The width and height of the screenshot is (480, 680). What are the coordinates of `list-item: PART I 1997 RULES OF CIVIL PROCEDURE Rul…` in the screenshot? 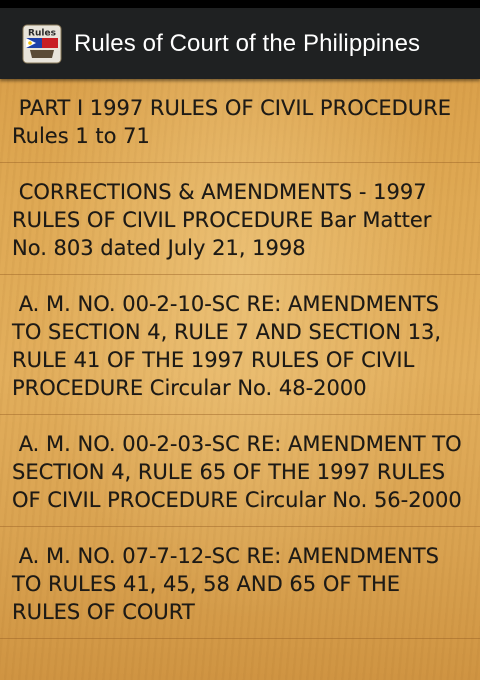 It's located at (240, 121).